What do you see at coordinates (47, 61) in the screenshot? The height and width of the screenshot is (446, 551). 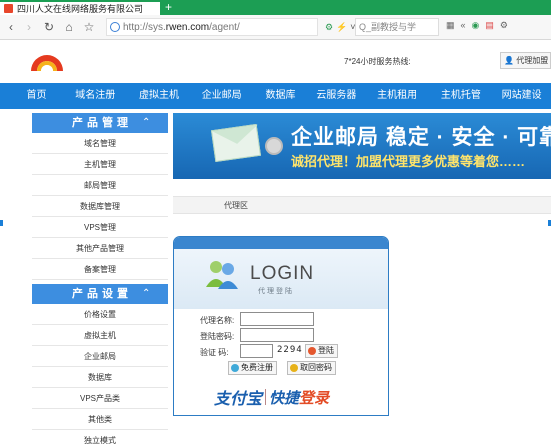 I see `site-logo-icon` at bounding box center [47, 61].